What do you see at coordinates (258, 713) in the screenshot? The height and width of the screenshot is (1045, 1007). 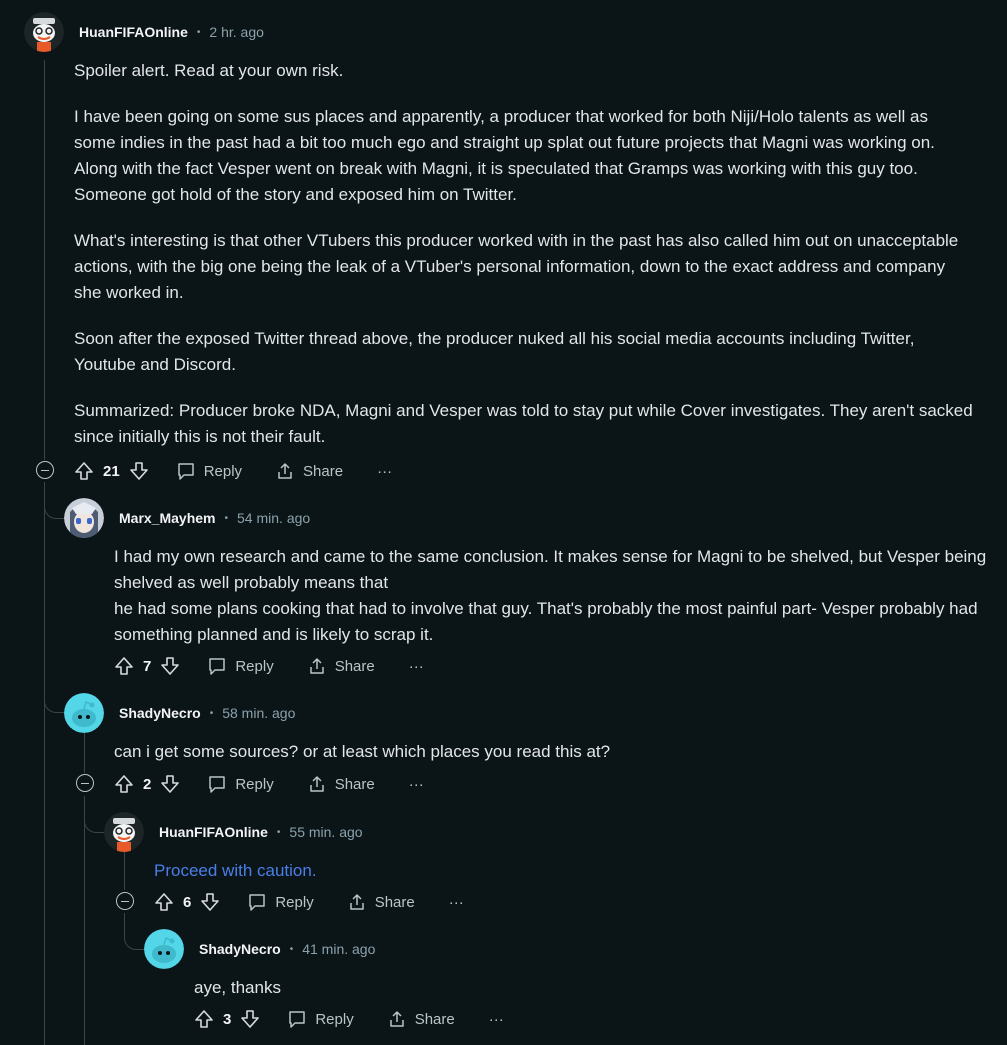 I see `timestamp: 58 min. ago` at bounding box center [258, 713].